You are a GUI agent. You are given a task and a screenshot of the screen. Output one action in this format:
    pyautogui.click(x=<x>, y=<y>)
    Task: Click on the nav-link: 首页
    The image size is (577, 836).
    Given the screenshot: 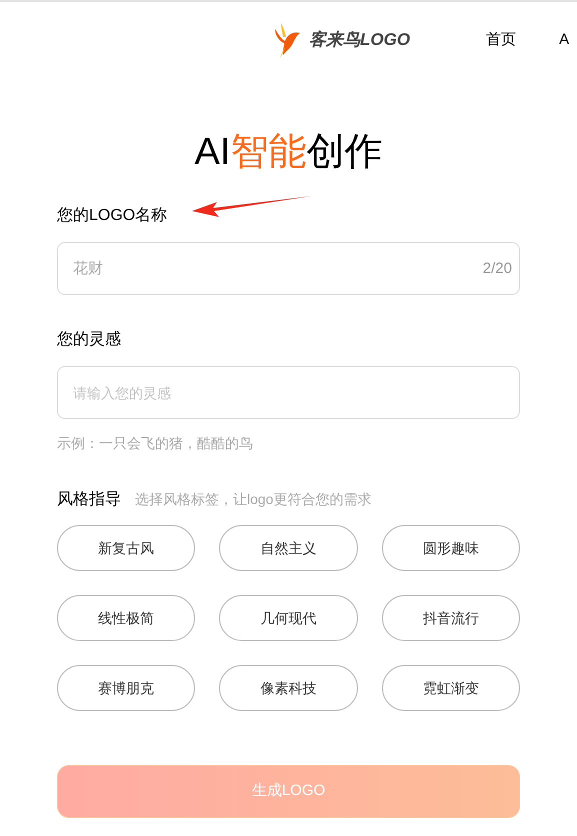 What is the action you would take?
    pyautogui.click(x=501, y=40)
    